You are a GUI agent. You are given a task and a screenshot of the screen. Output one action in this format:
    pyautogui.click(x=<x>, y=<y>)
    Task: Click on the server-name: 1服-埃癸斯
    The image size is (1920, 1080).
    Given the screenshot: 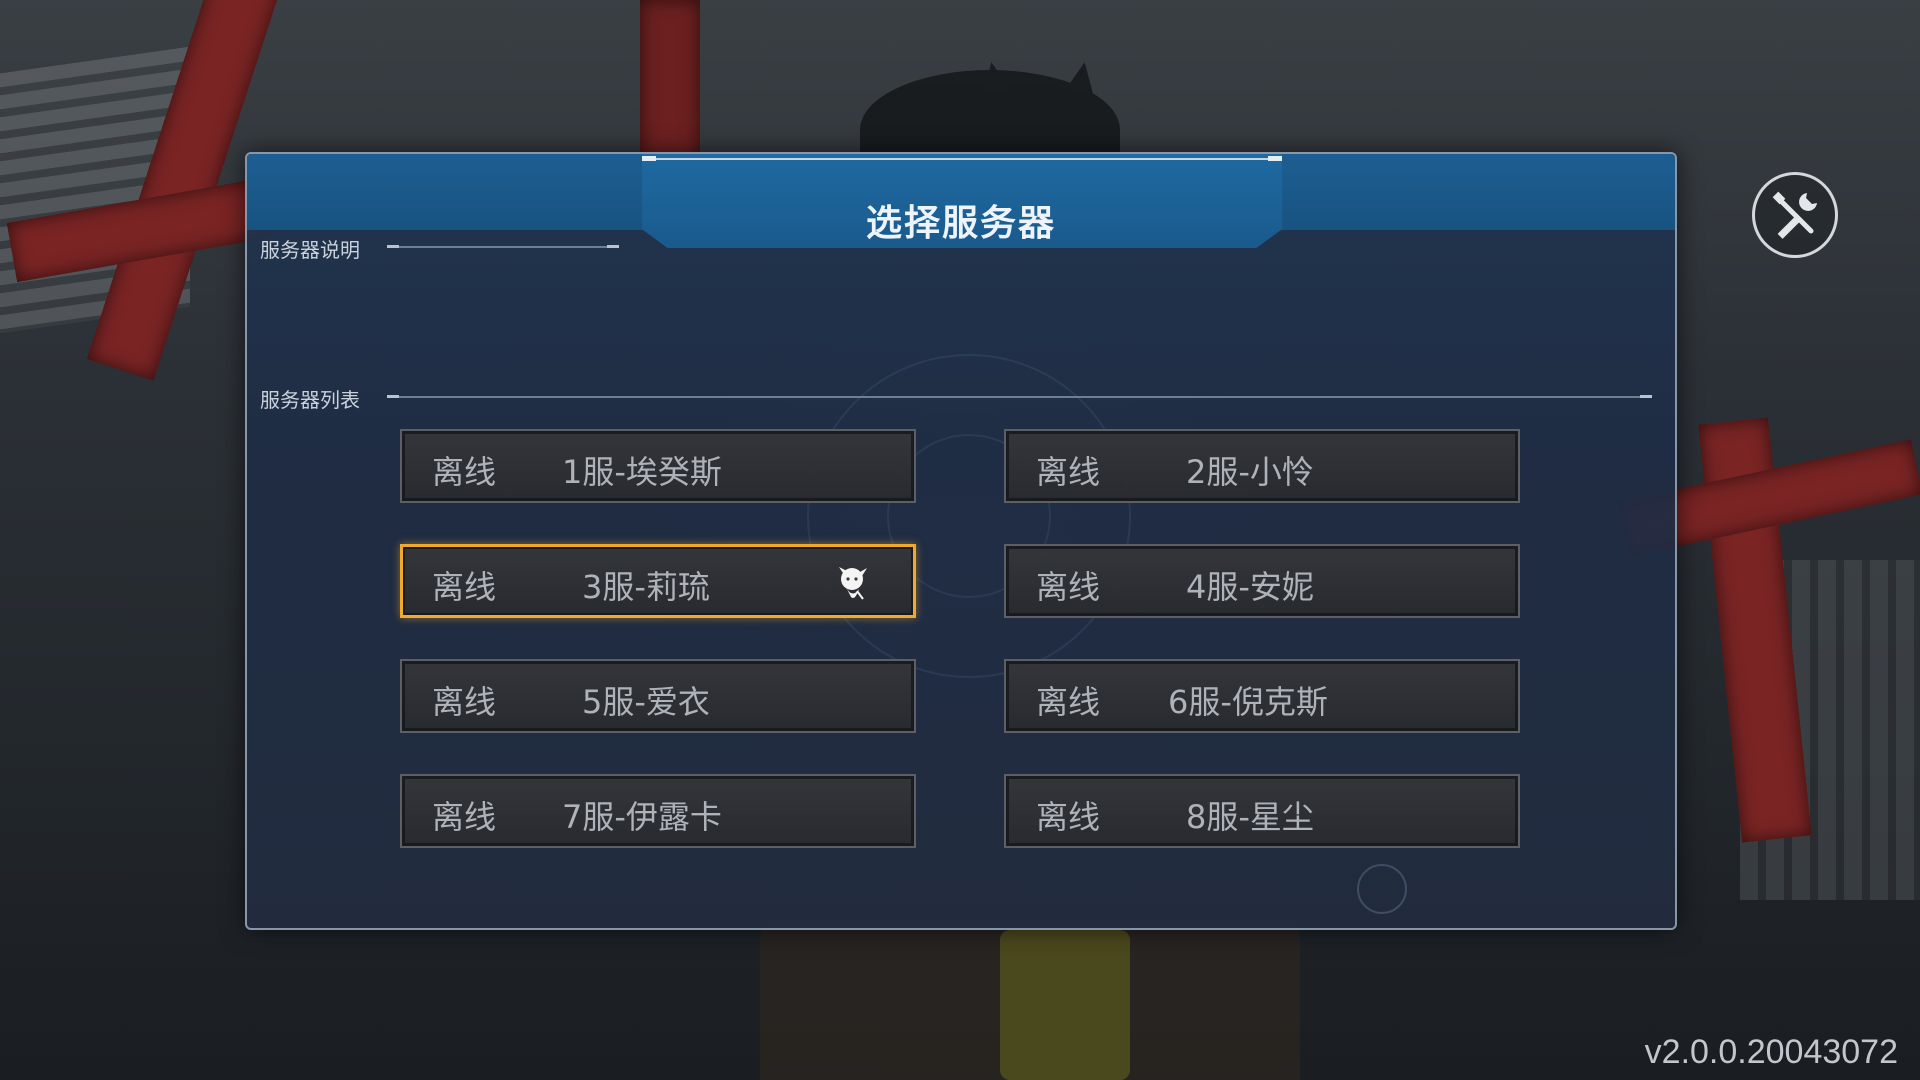 What is the action you would take?
    pyautogui.click(x=642, y=472)
    